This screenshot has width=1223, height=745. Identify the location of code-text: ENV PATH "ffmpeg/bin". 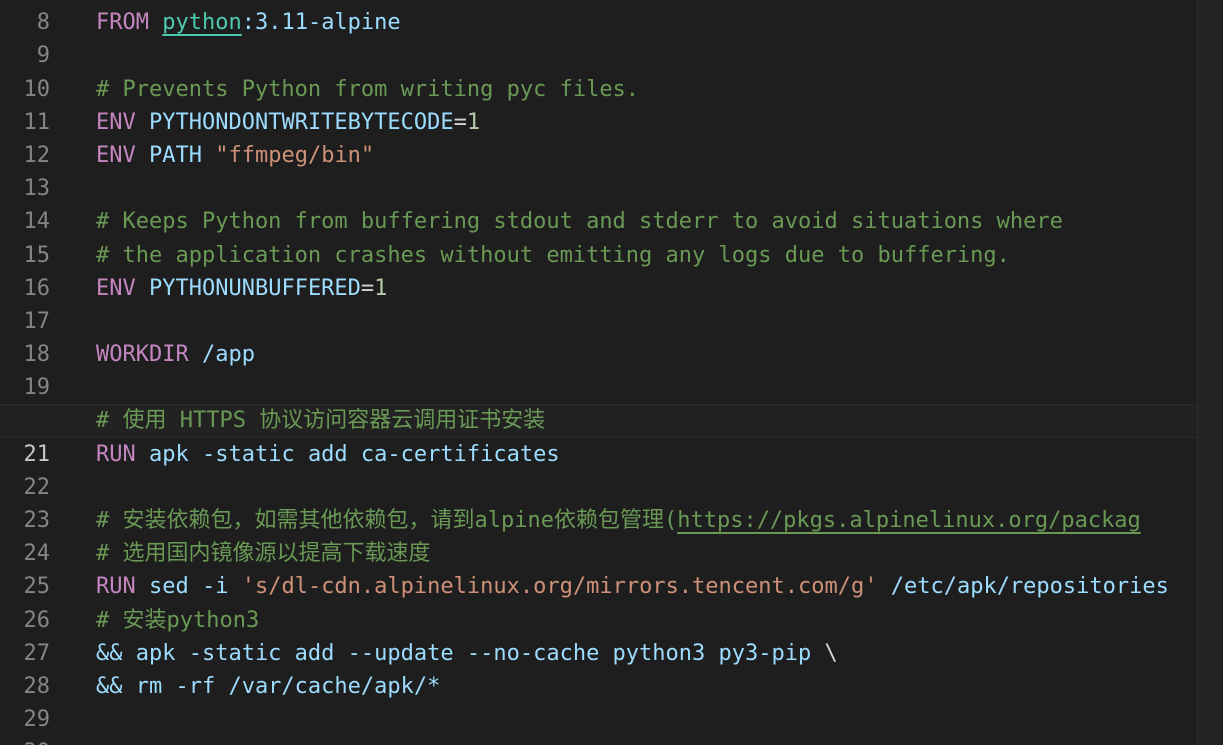
(235, 155).